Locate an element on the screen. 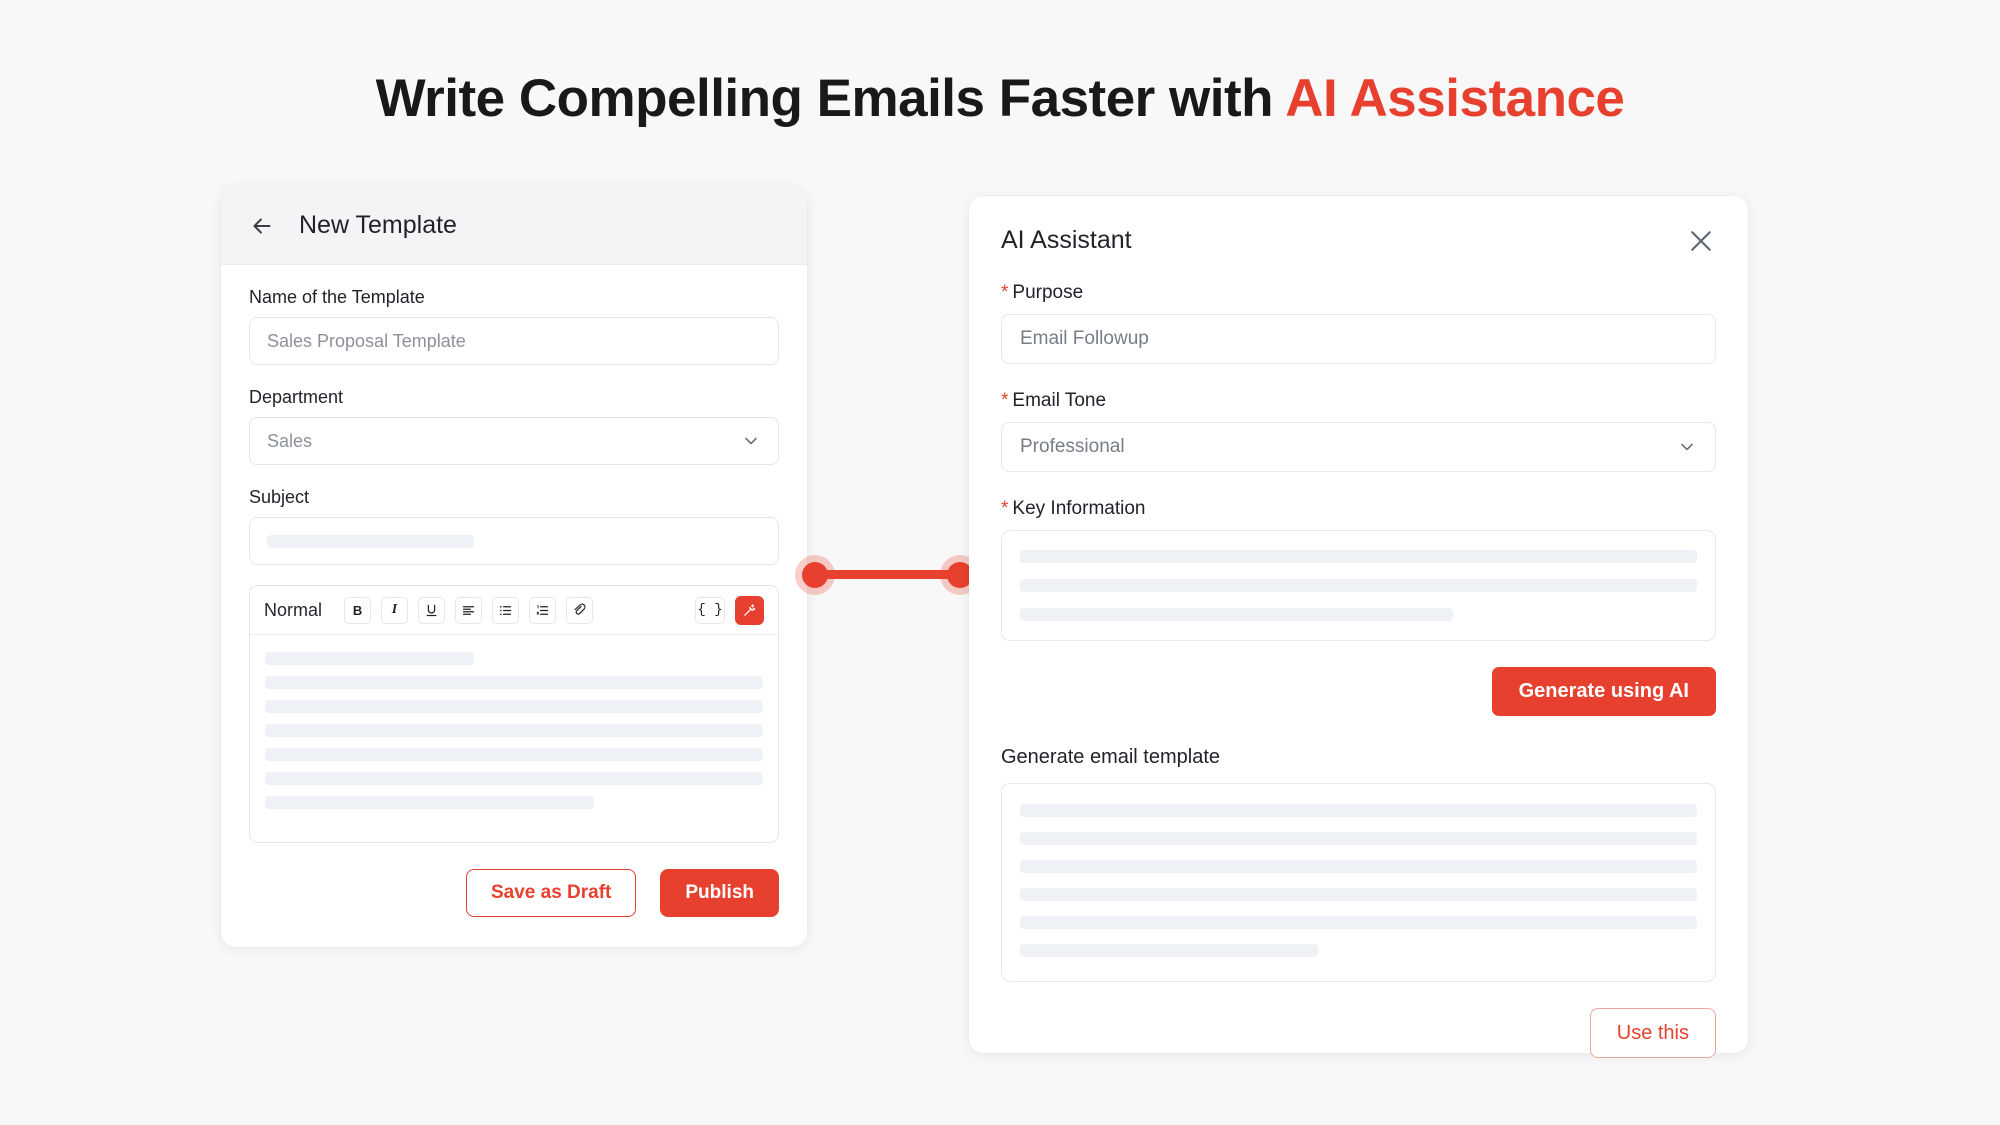 The height and width of the screenshot is (1125, 2000). department-value: Sales is located at coordinates (290, 440).